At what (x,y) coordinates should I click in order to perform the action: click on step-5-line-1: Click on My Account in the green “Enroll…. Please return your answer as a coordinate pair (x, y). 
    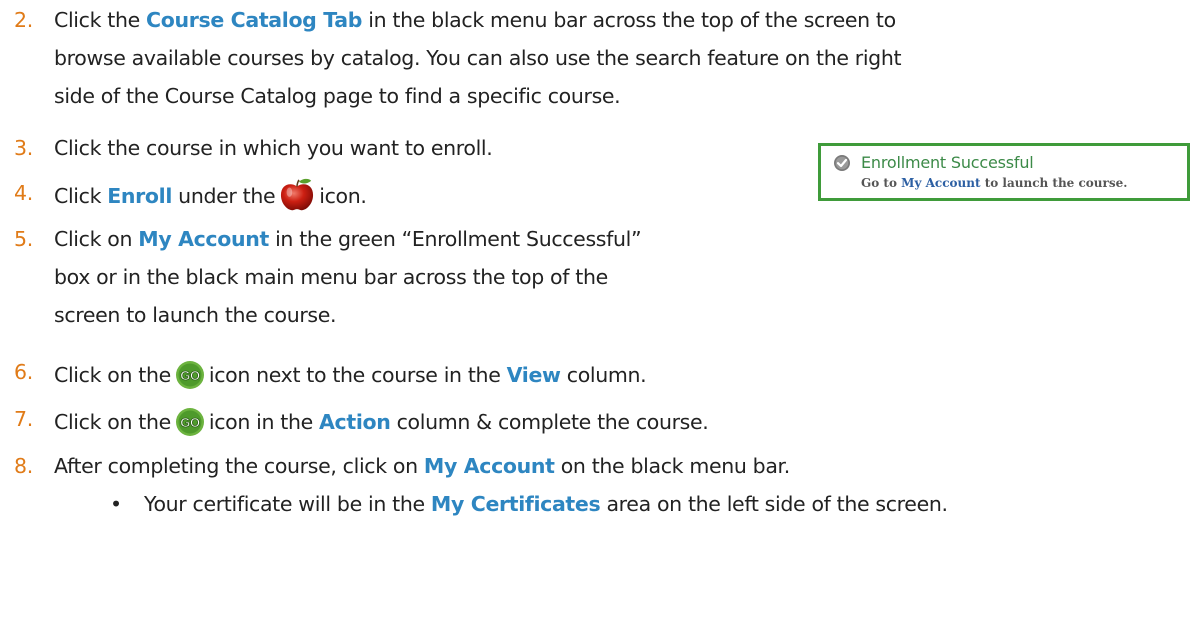
    Looking at the image, I should click on (348, 239).